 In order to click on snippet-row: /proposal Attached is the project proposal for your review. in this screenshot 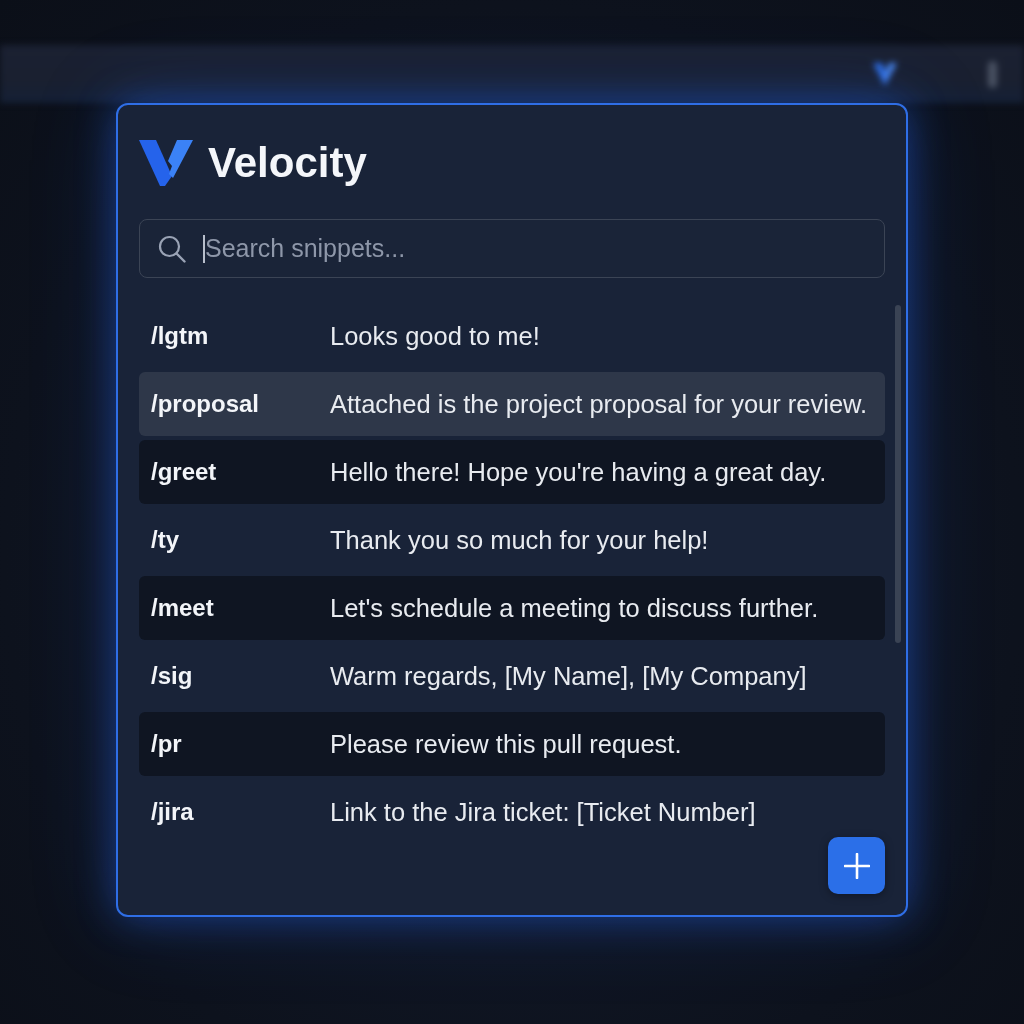, I will do `click(512, 404)`.